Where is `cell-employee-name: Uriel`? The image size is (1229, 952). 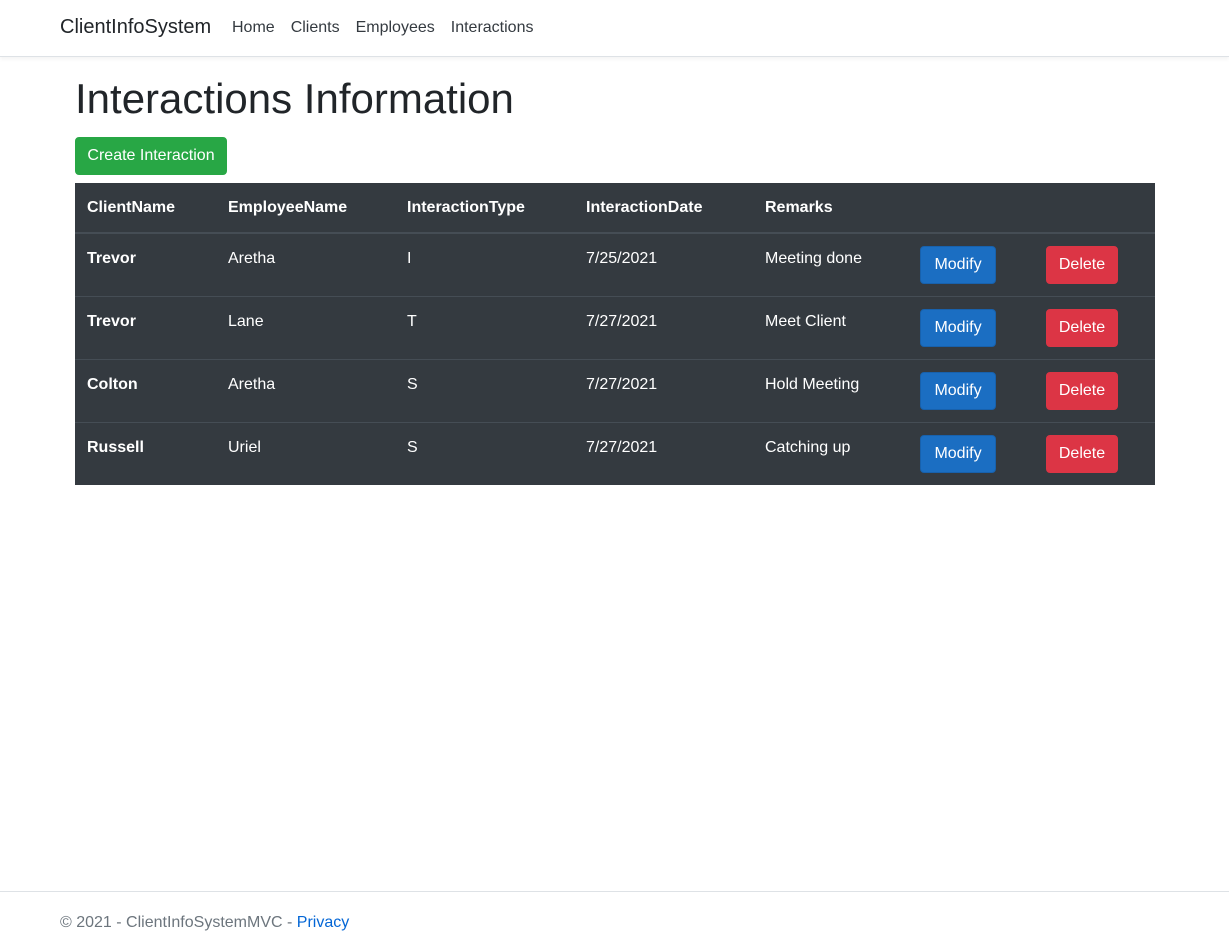 cell-employee-name: Uriel is located at coordinates (305, 453).